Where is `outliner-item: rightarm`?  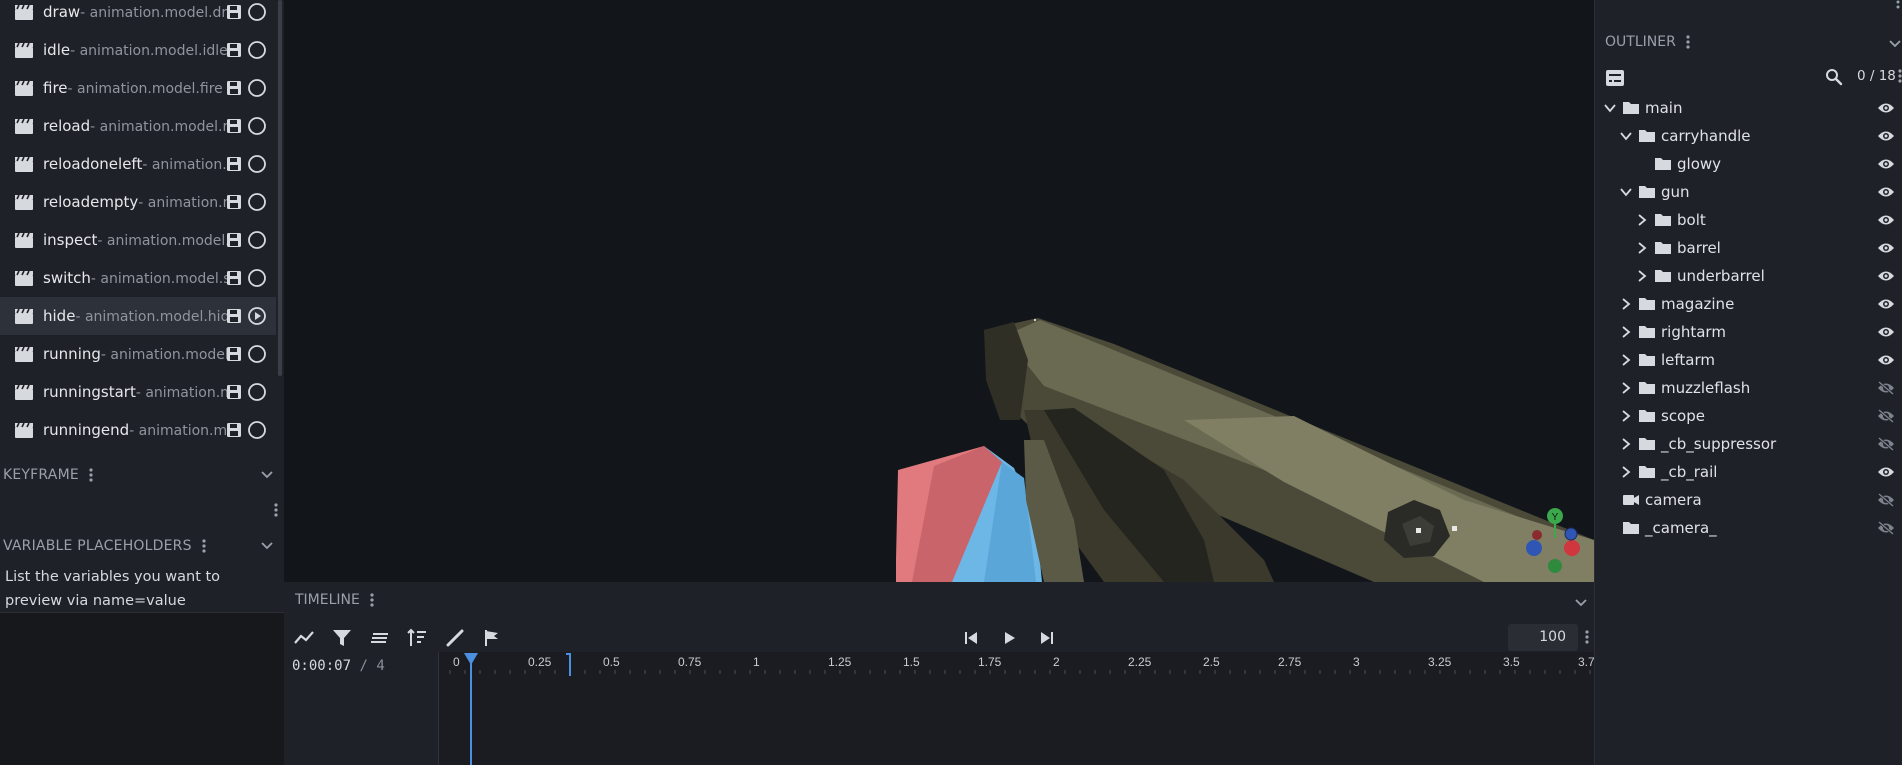 outliner-item: rightarm is located at coordinates (1748, 332).